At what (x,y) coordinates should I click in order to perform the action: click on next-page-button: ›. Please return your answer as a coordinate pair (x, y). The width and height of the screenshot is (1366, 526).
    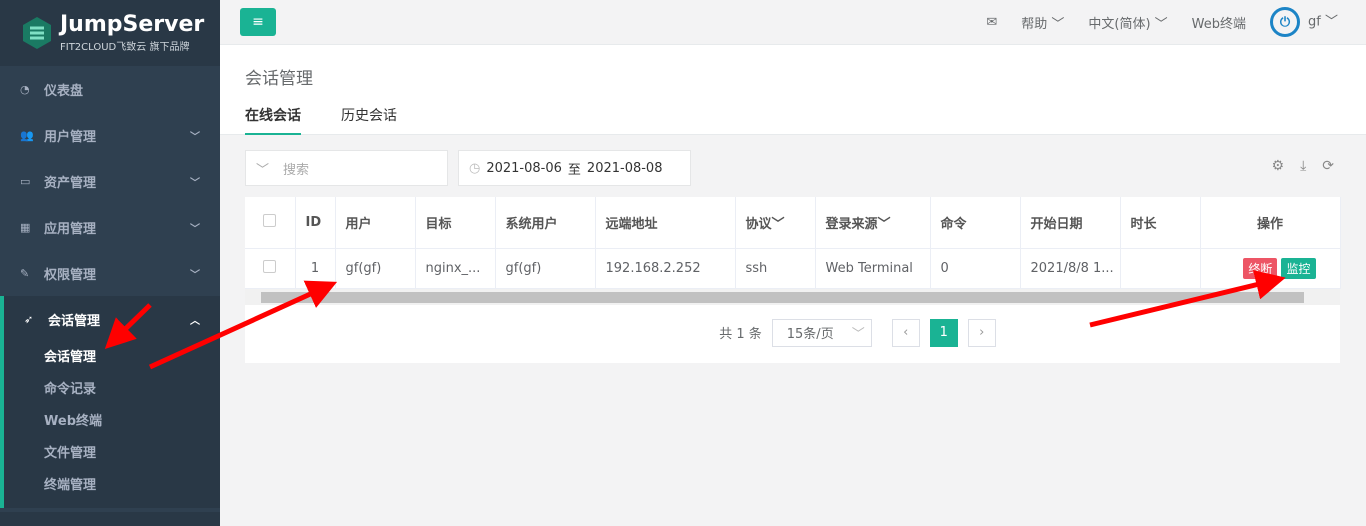
    Looking at the image, I should click on (981, 332).